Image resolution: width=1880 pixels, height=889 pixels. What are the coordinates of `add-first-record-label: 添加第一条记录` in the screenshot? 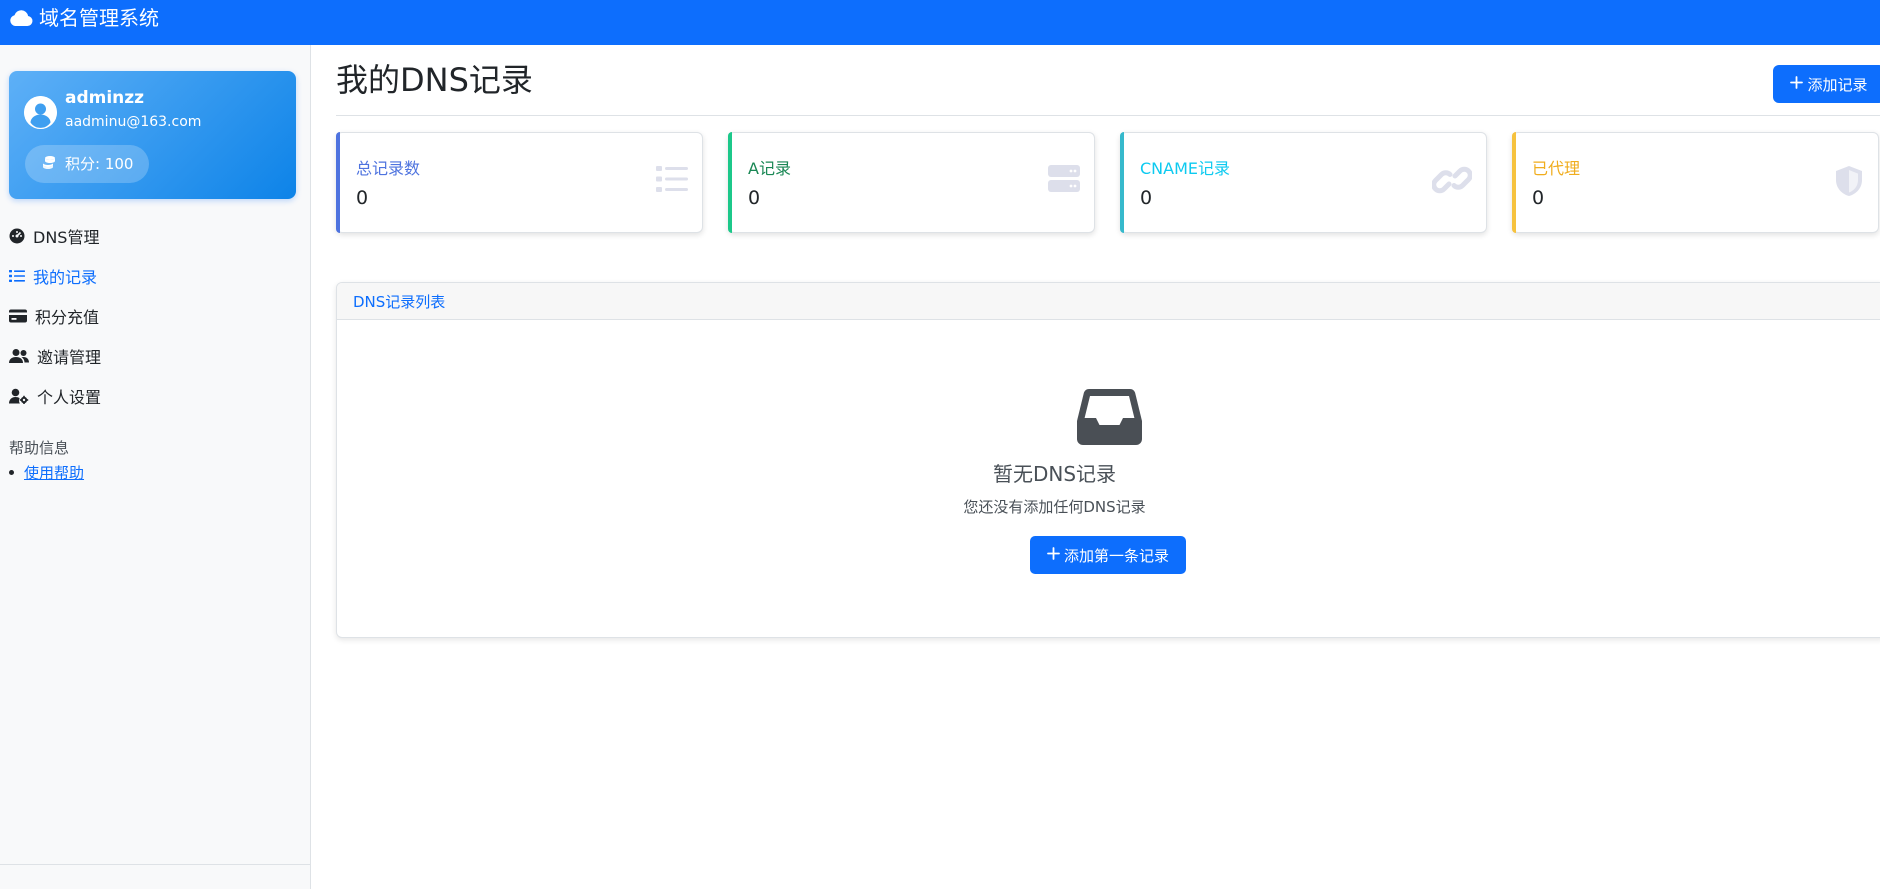 It's located at (1116, 556).